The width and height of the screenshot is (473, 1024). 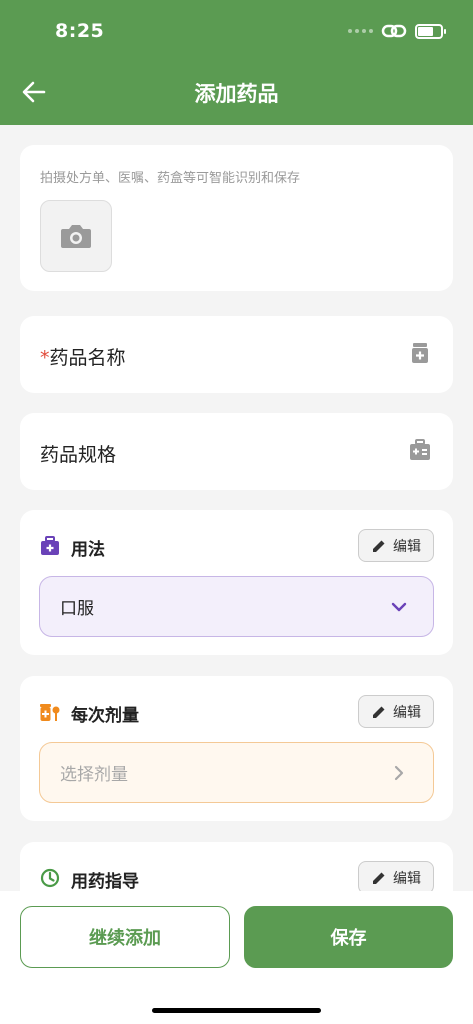 What do you see at coordinates (394, 31) in the screenshot?
I see `link-icon` at bounding box center [394, 31].